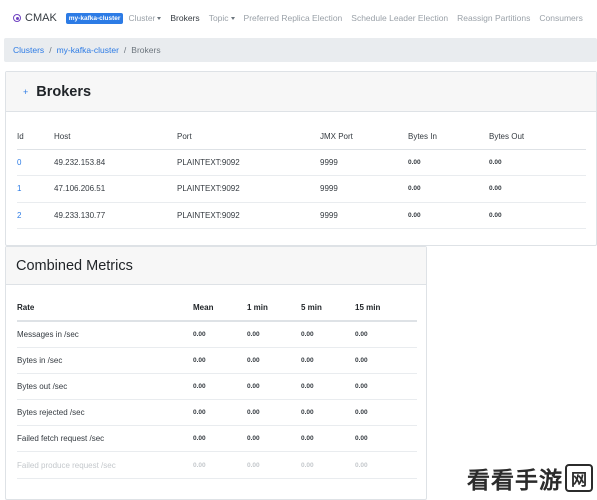 This screenshot has height=500, width=597. Describe the element at coordinates (105, 465) in the screenshot. I see `metric-name: Failed produce request /sec` at that location.